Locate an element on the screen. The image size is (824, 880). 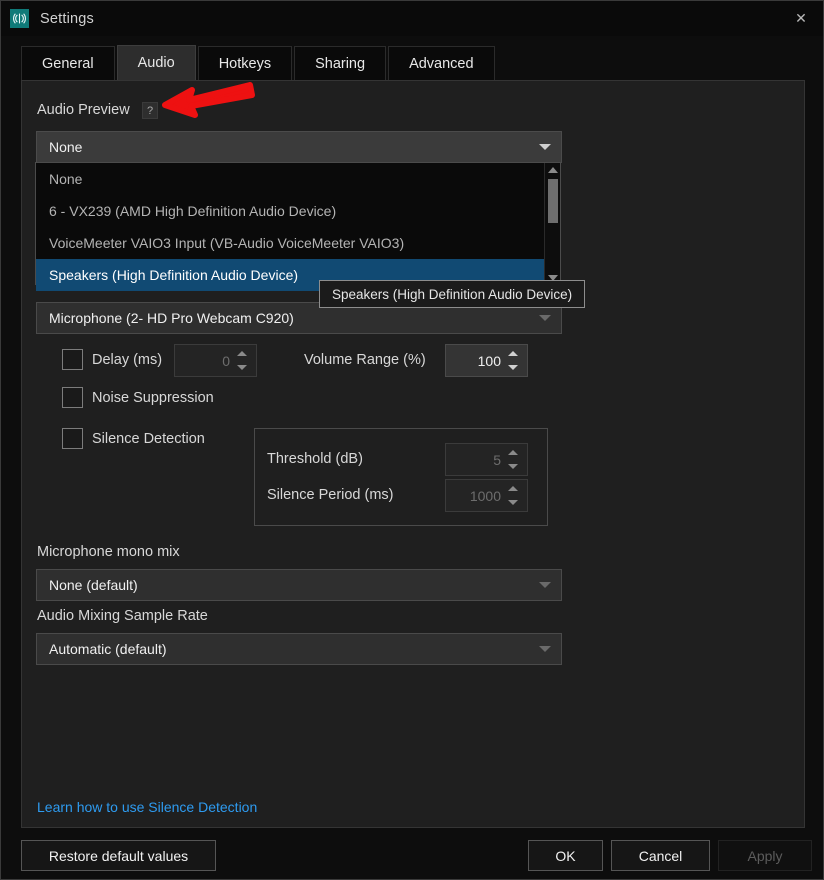
volume-range-value: 100 is located at coordinates (489, 360).